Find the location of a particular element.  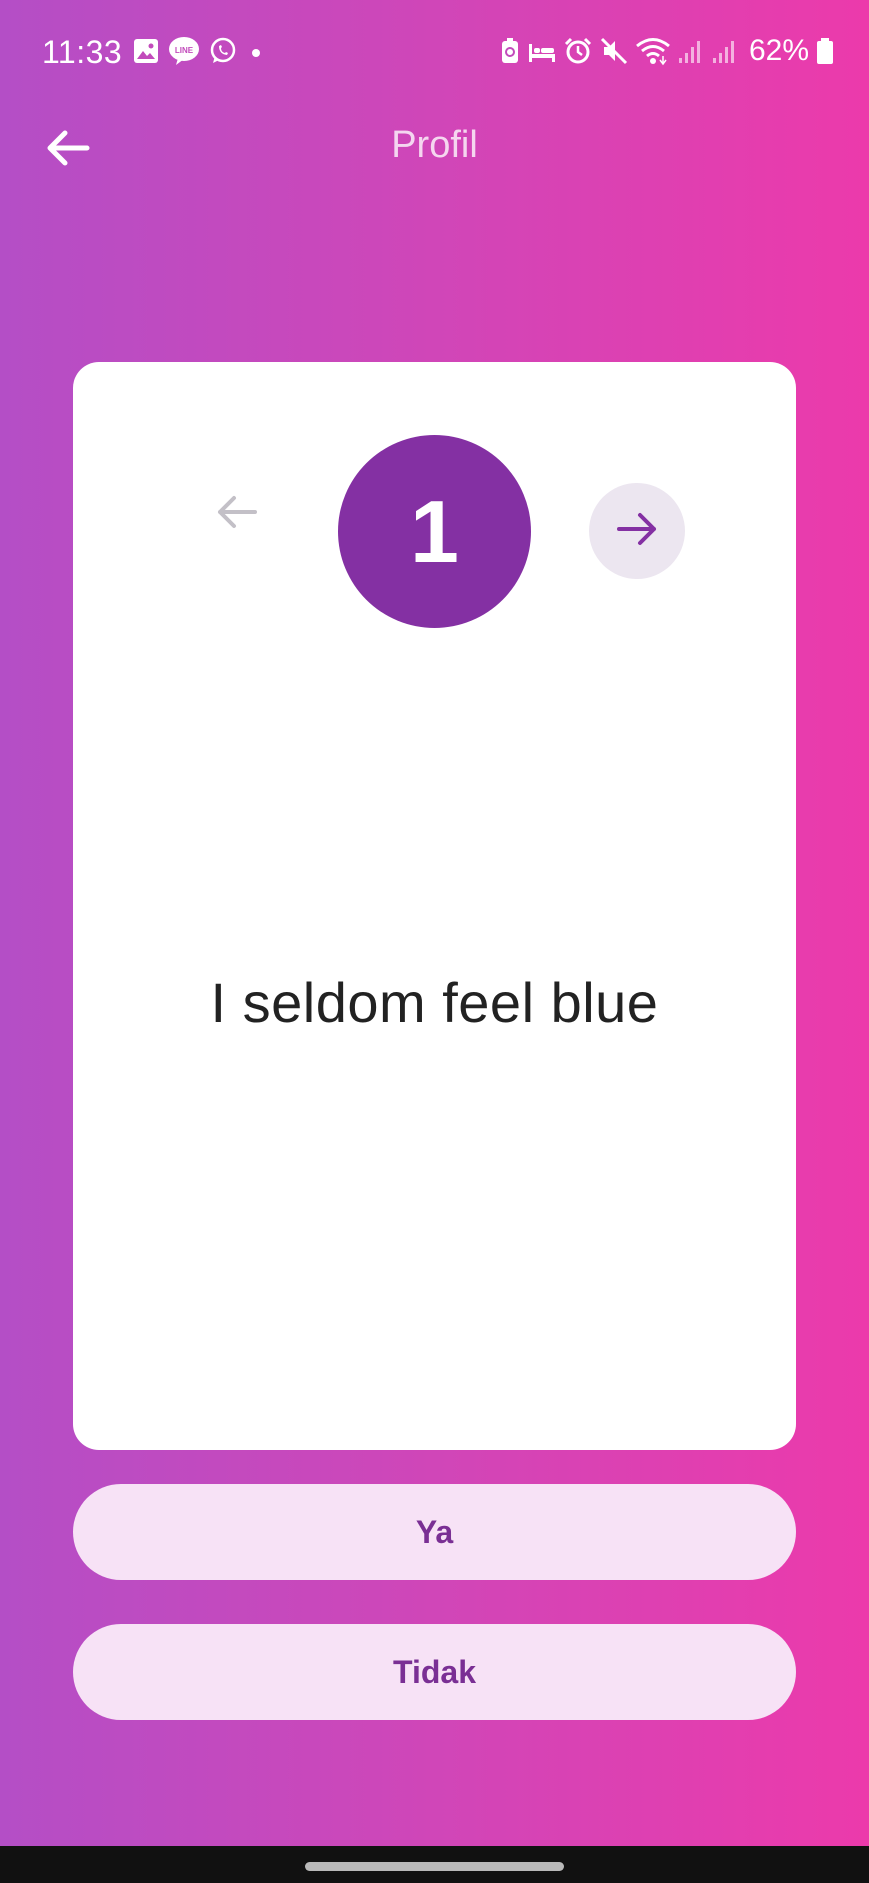

next-question-button is located at coordinates (637, 531).